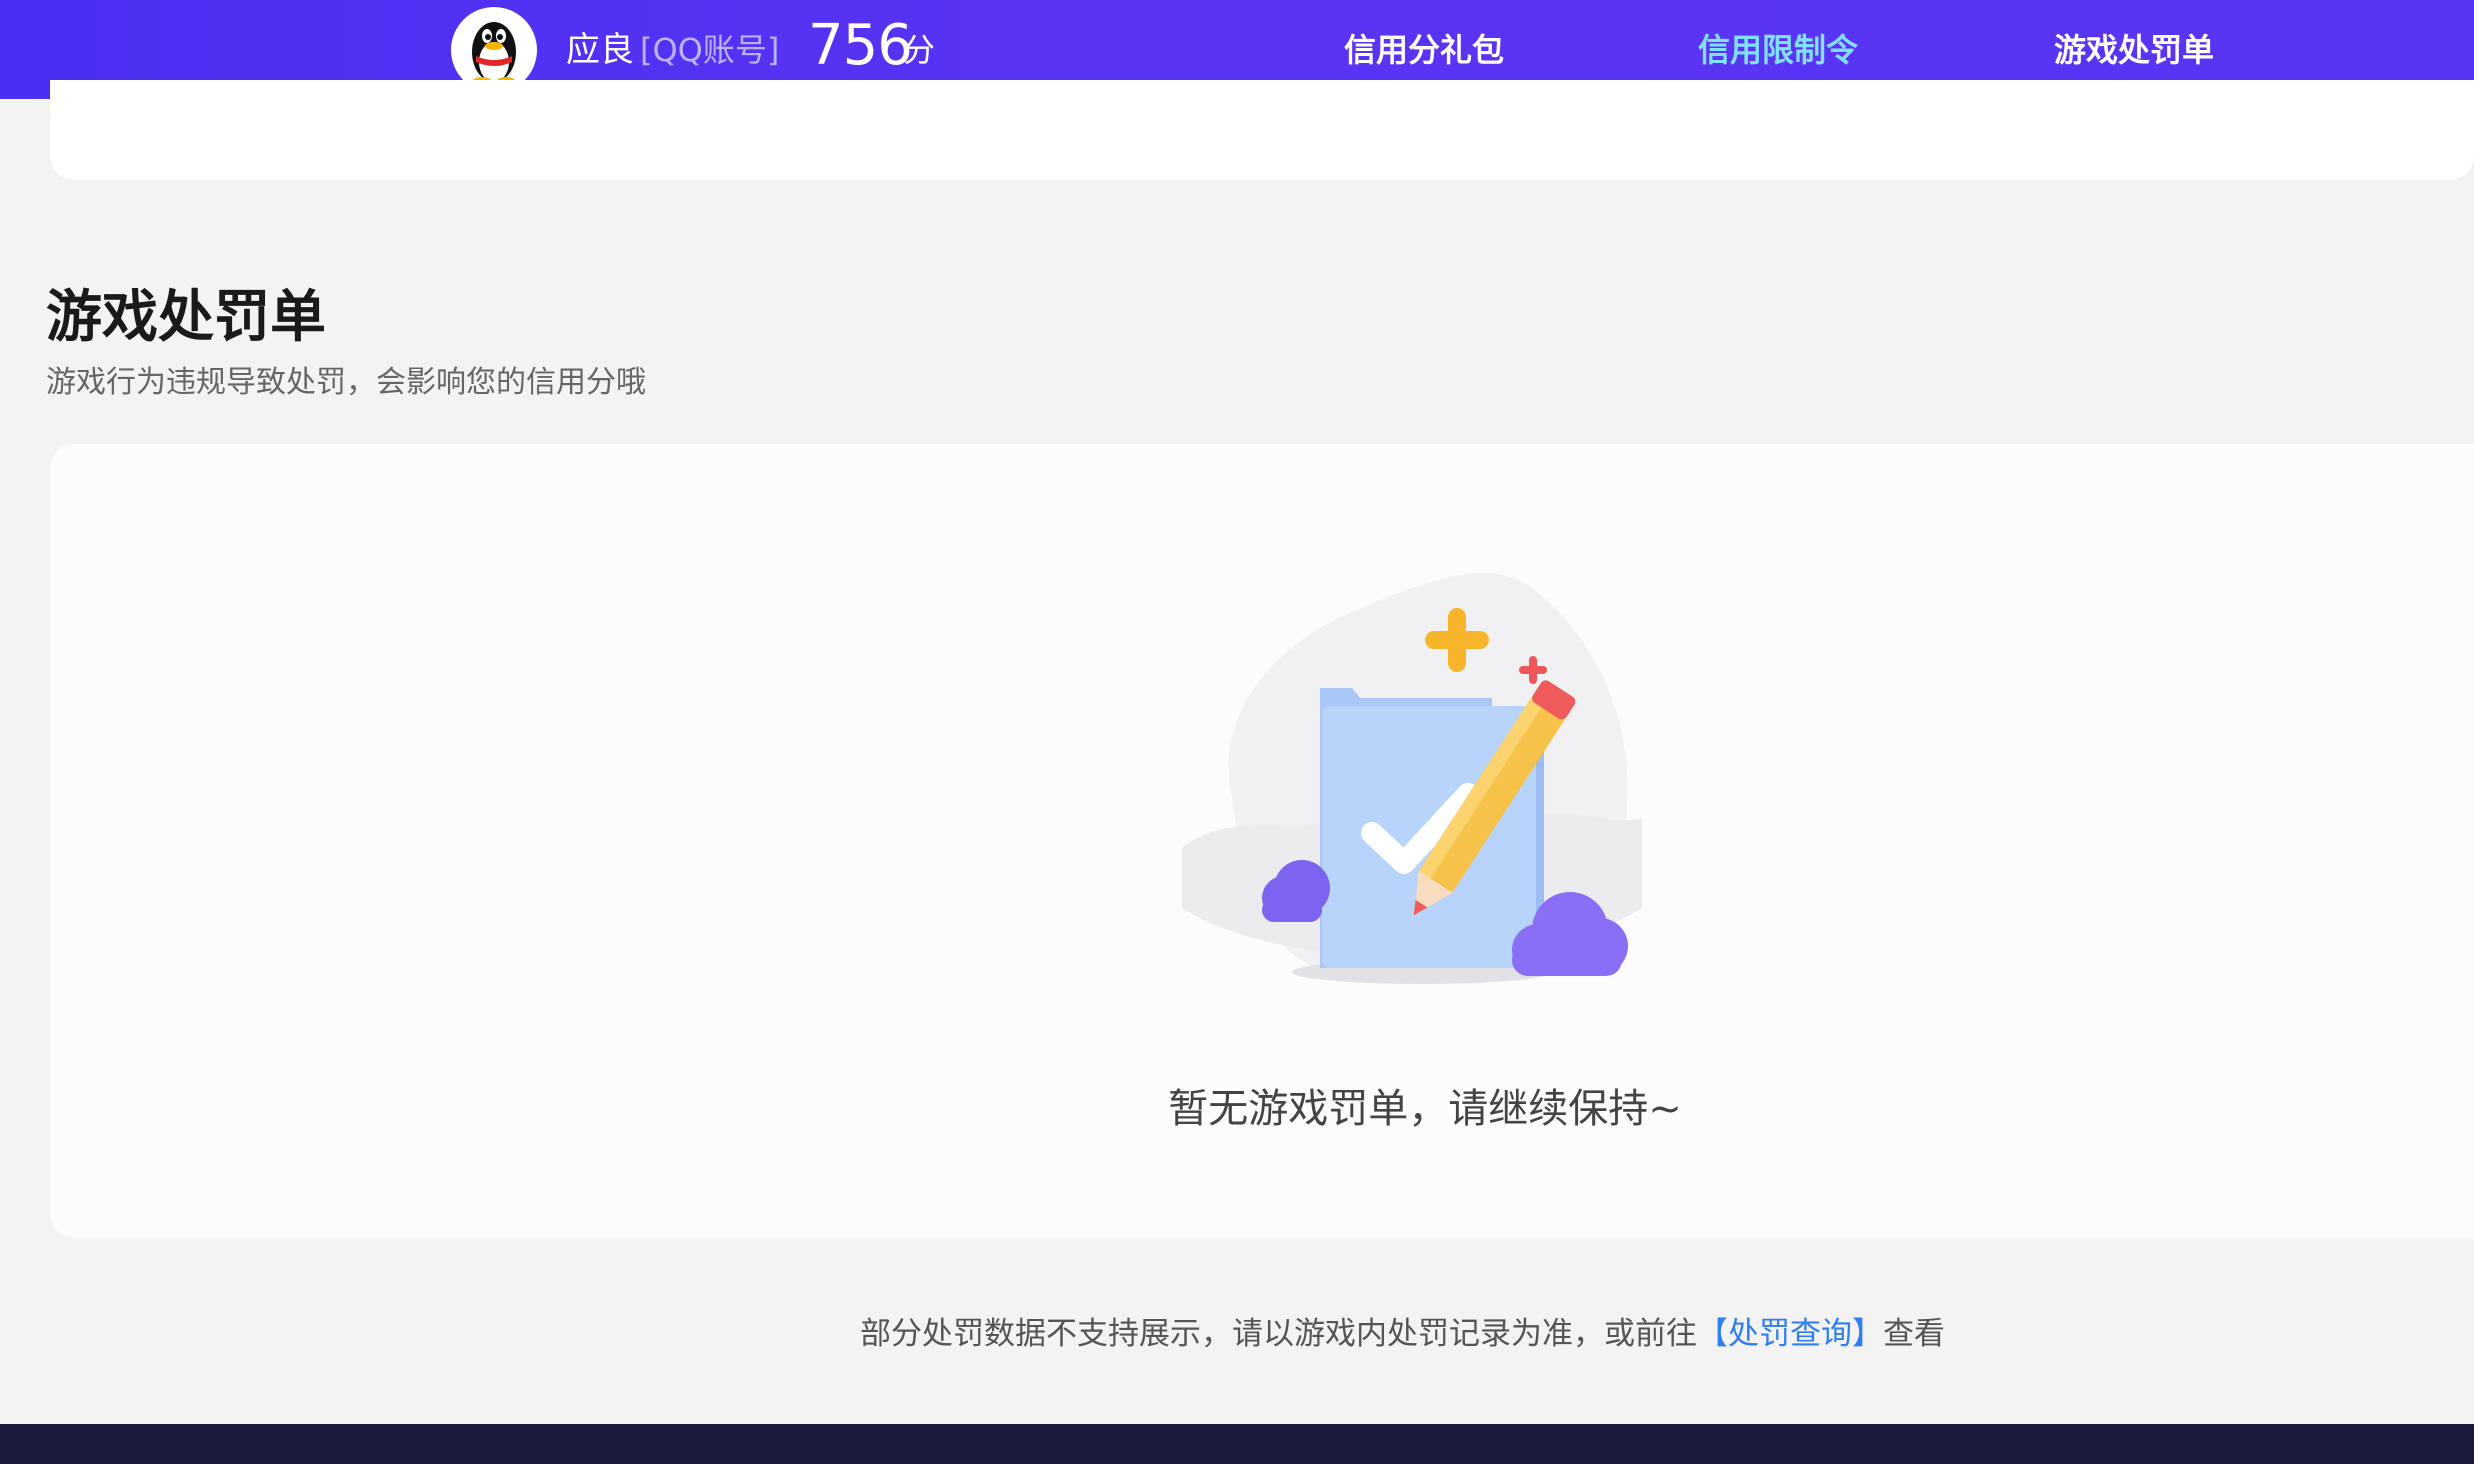 This screenshot has height=1464, width=2474. Describe the element at coordinates (1914, 1334) in the screenshot. I see `footer-note-suffix: 查看` at that location.